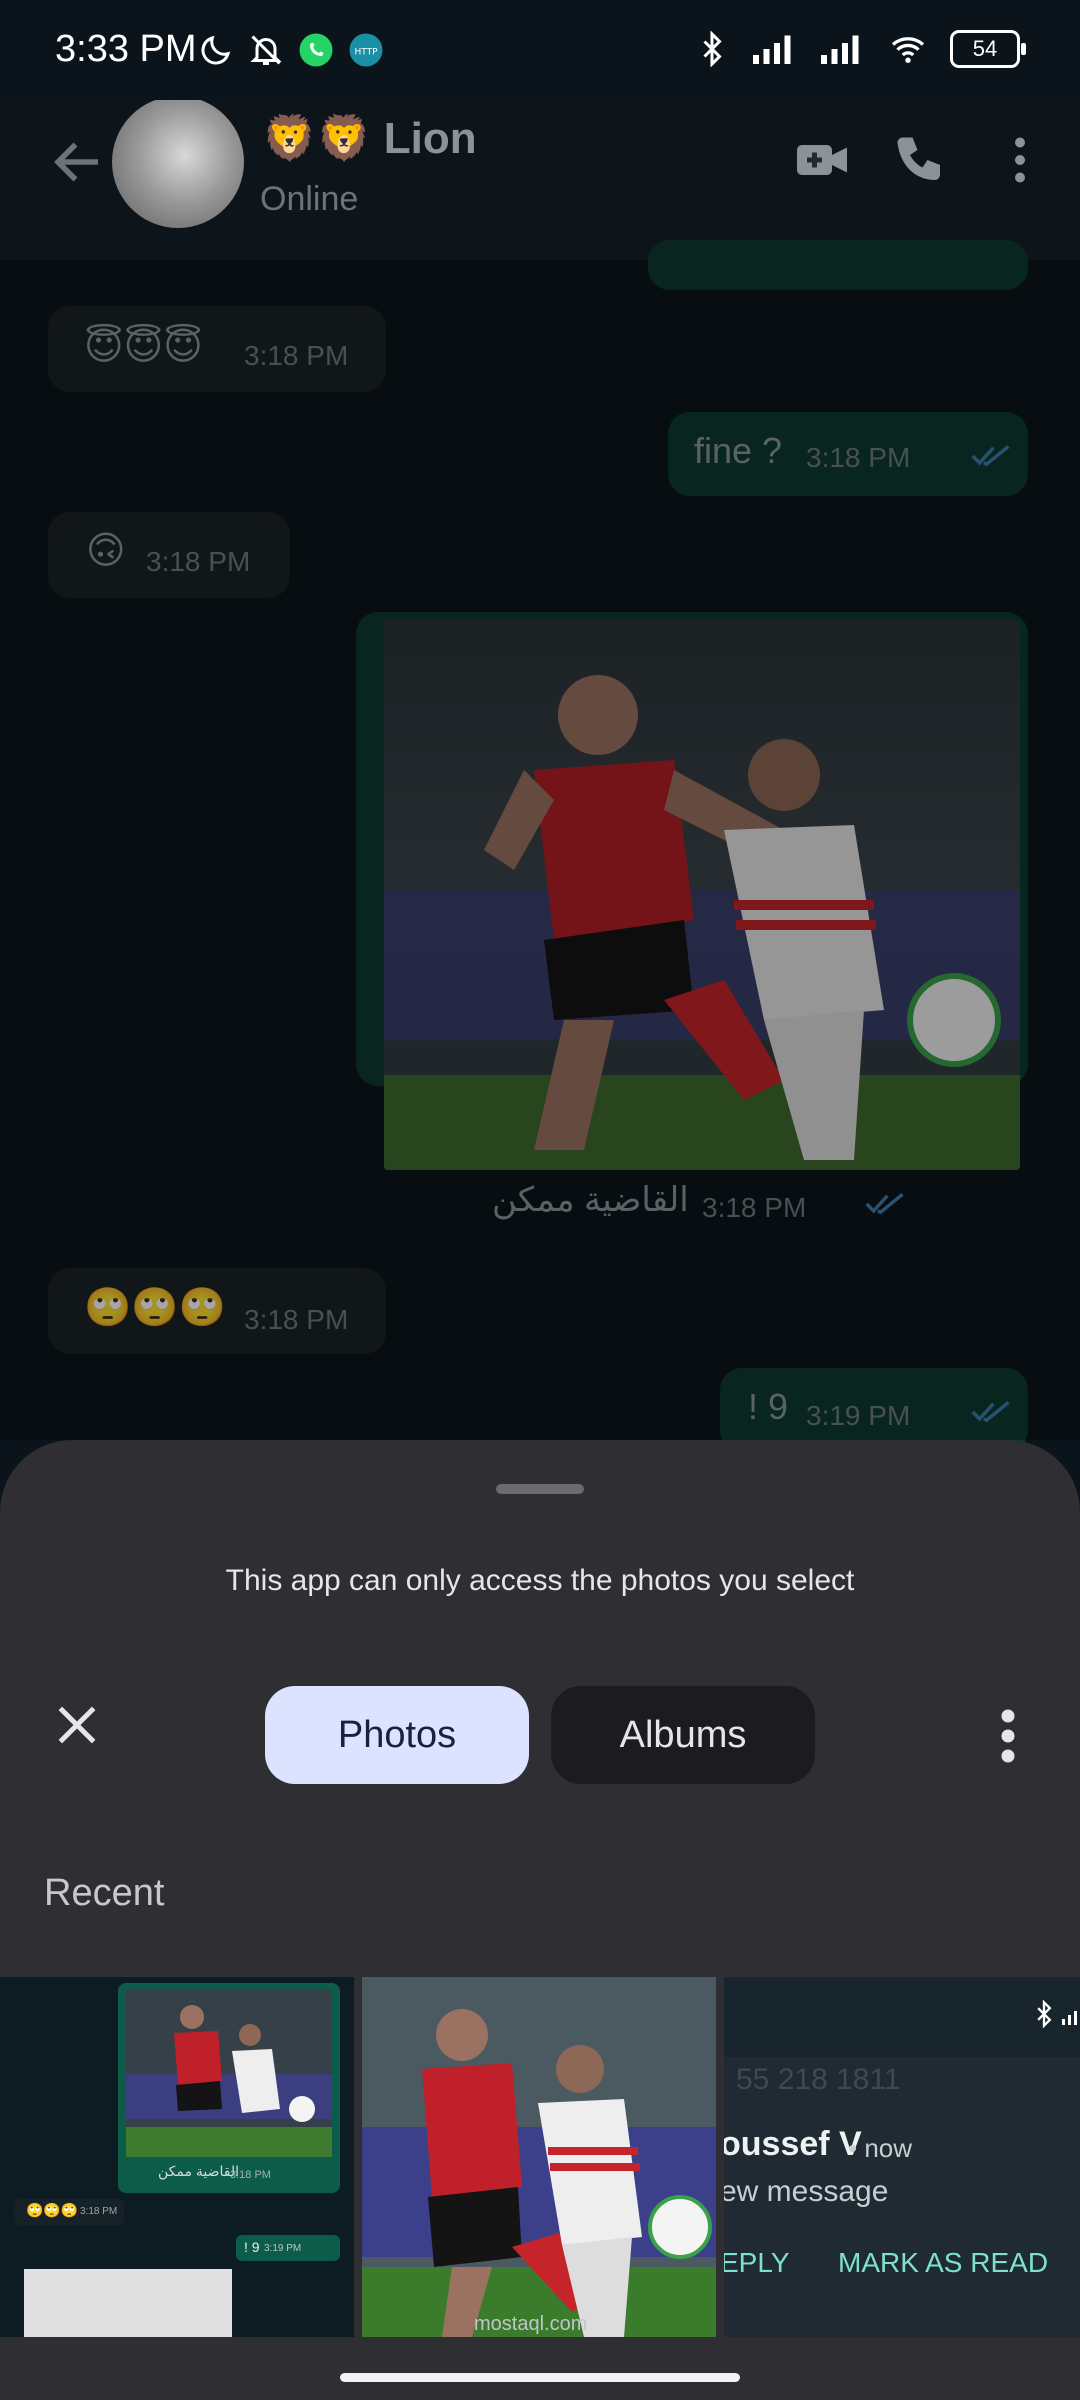  What do you see at coordinates (540, 178) in the screenshot?
I see `chat-header: 🦁🦁 Lion Online` at bounding box center [540, 178].